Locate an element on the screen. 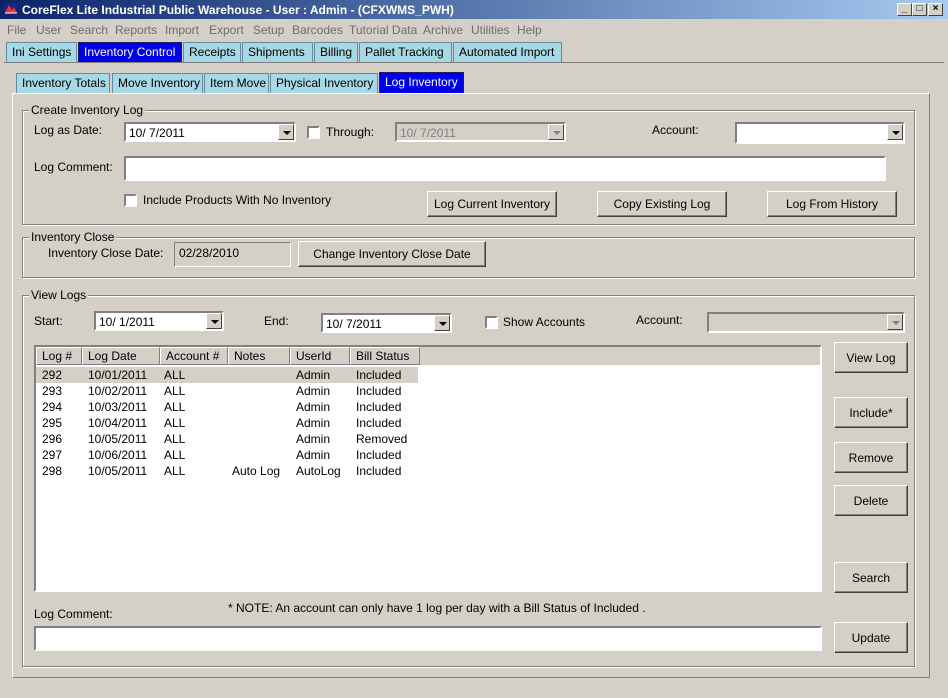  menu-reports: Reports is located at coordinates (136, 30).